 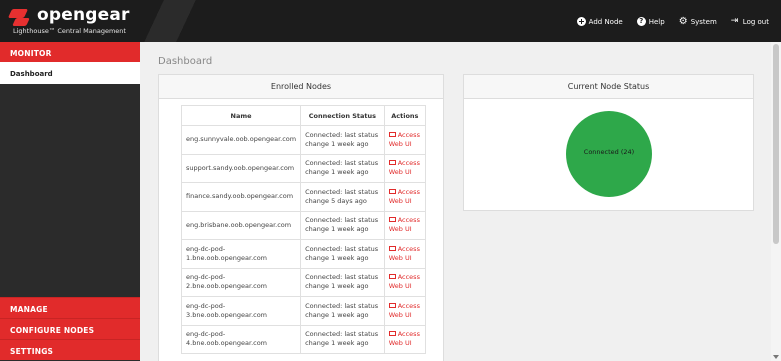 What do you see at coordinates (405, 115) in the screenshot?
I see `column-header-actions: Actions` at bounding box center [405, 115].